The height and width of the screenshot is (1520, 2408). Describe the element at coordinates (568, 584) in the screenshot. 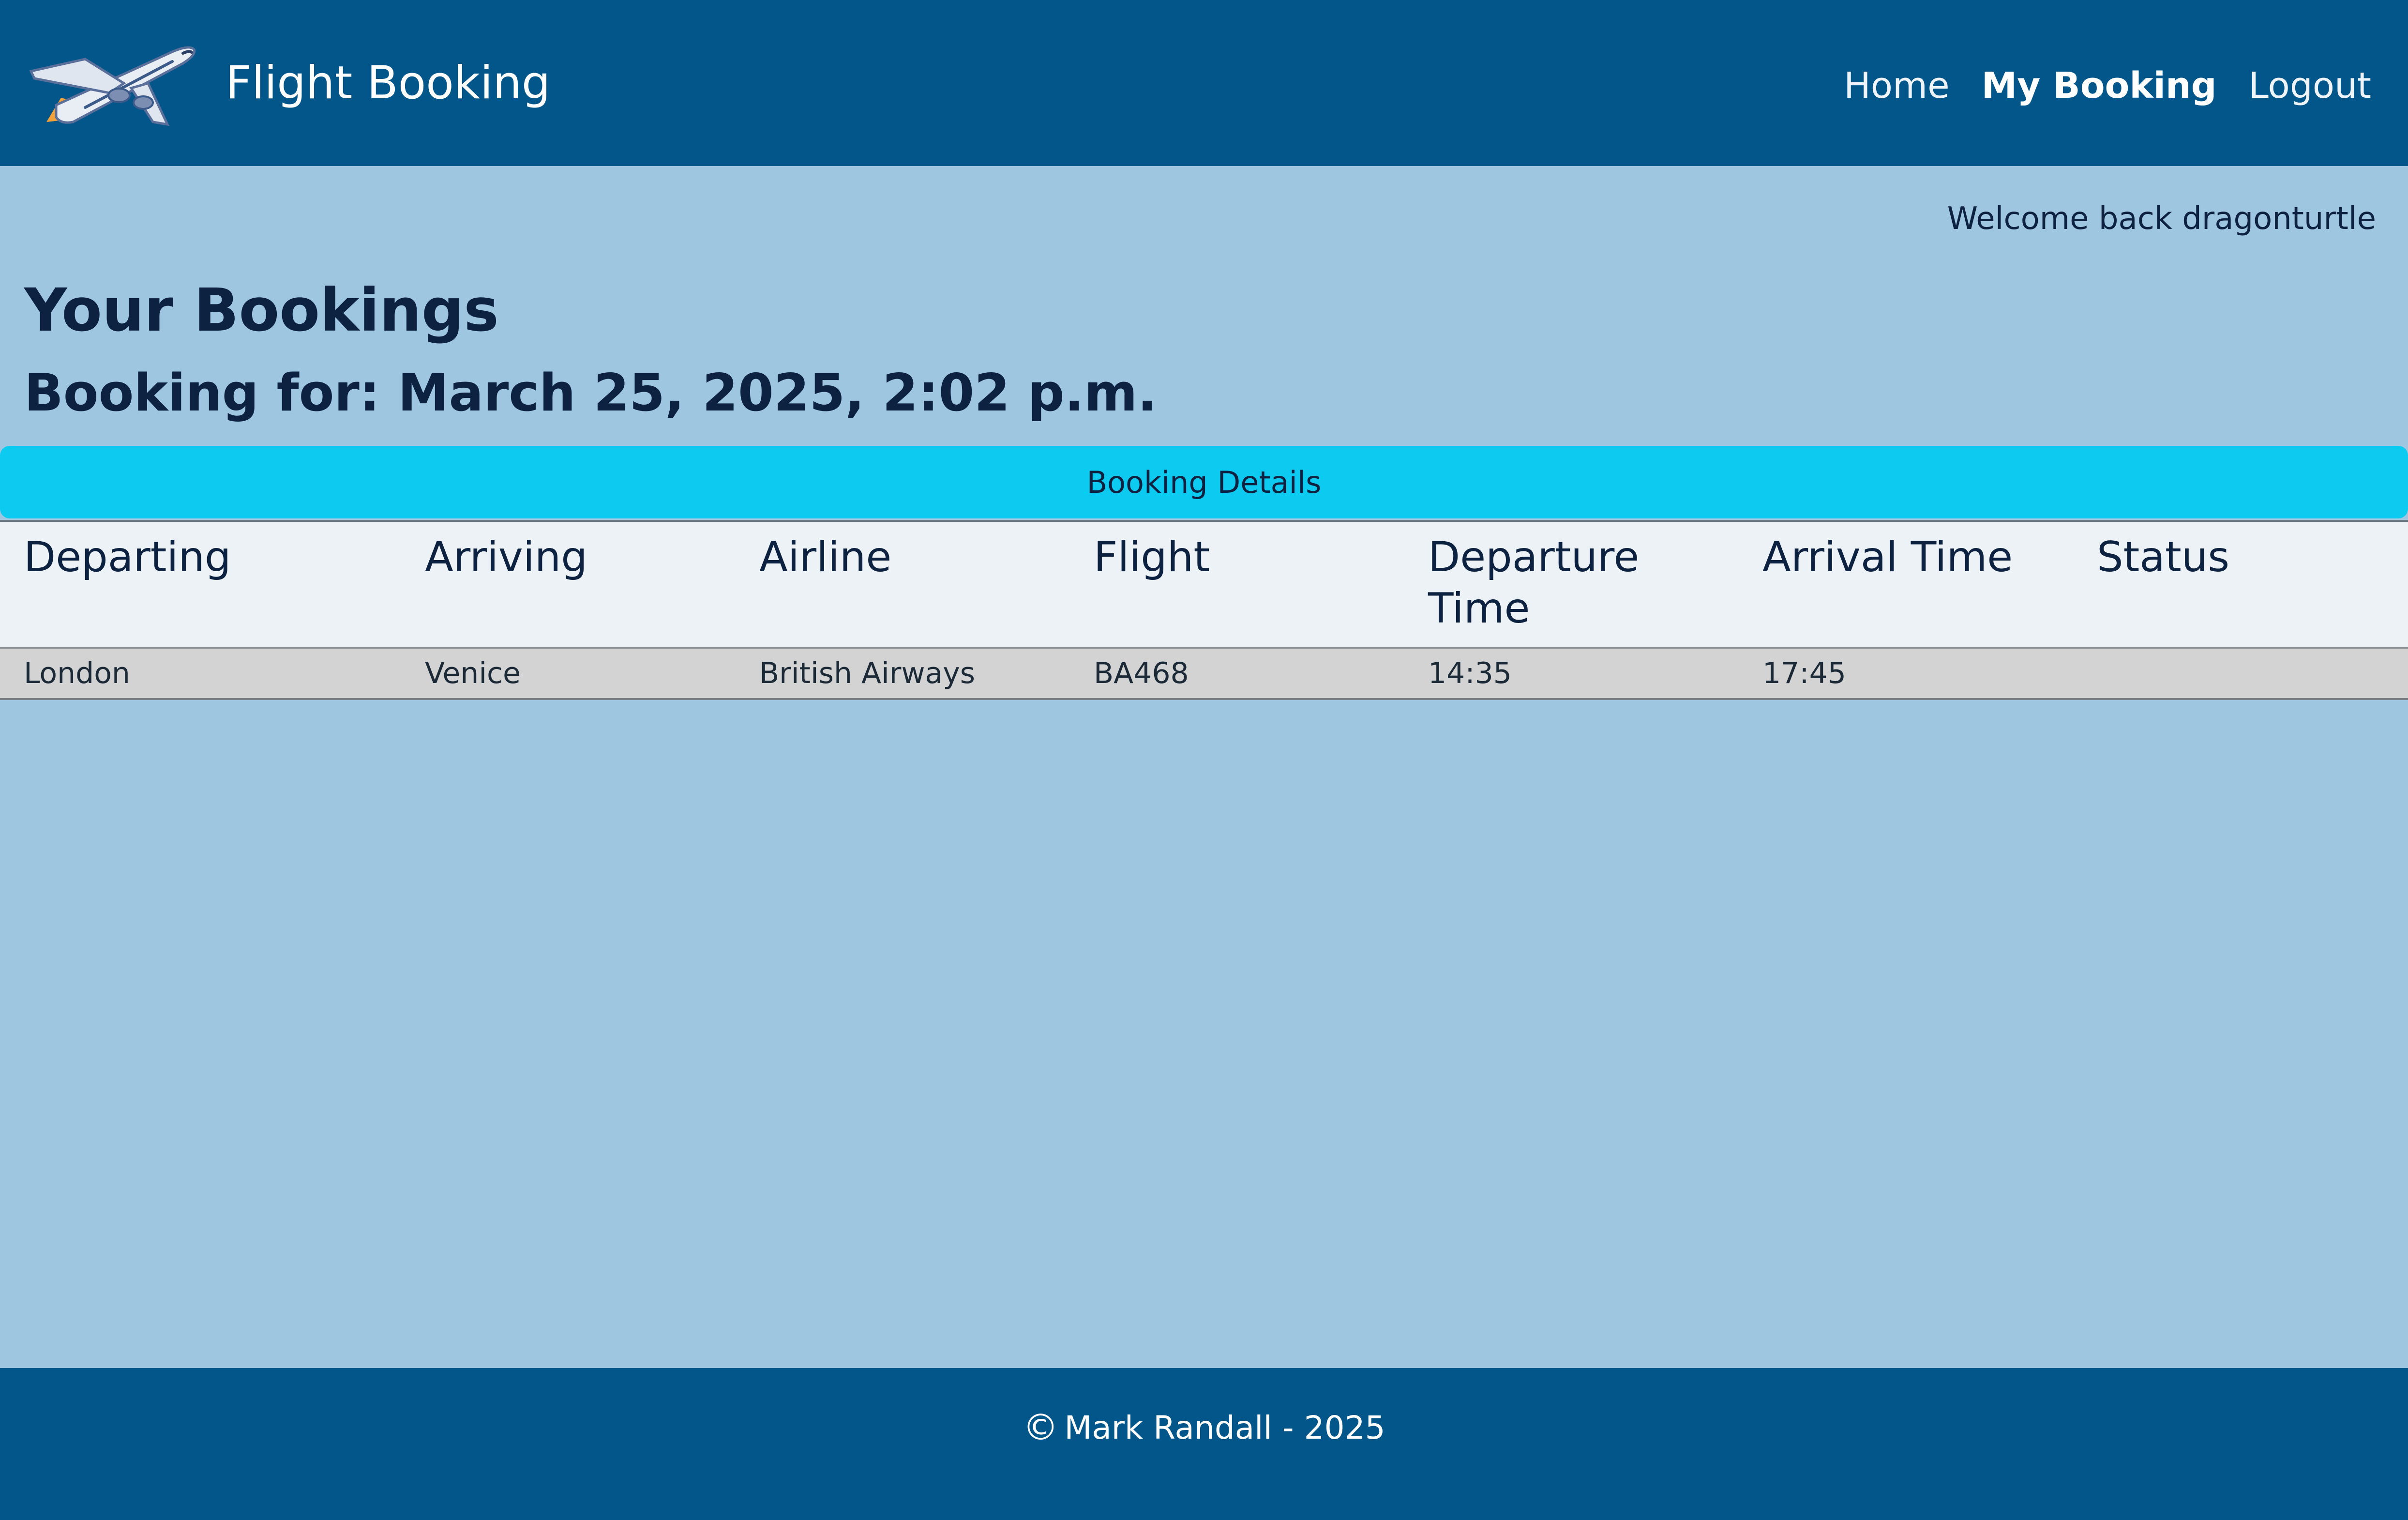

I see `column-header-arriving: Arriving` at that location.